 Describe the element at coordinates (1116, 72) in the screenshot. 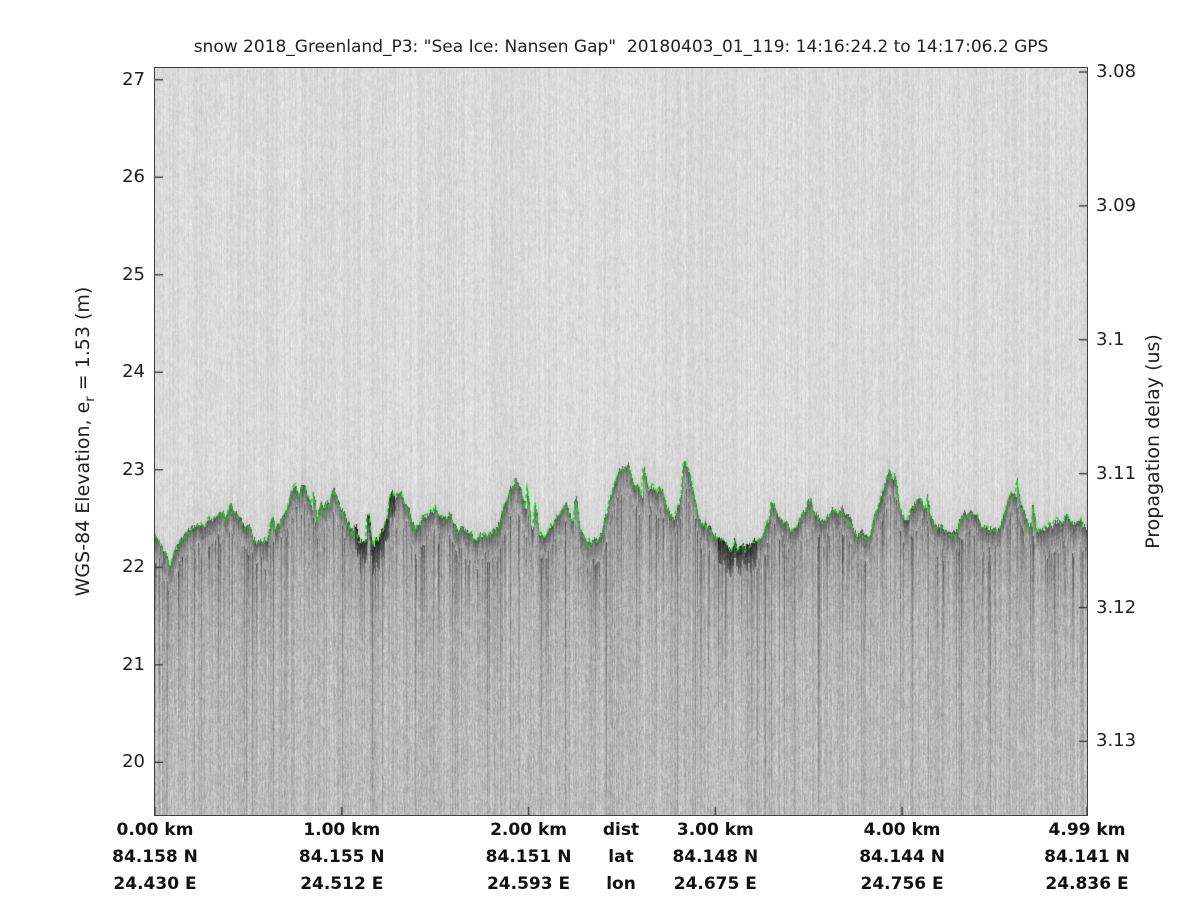

I see `delay-tick-label: 3.08` at that location.